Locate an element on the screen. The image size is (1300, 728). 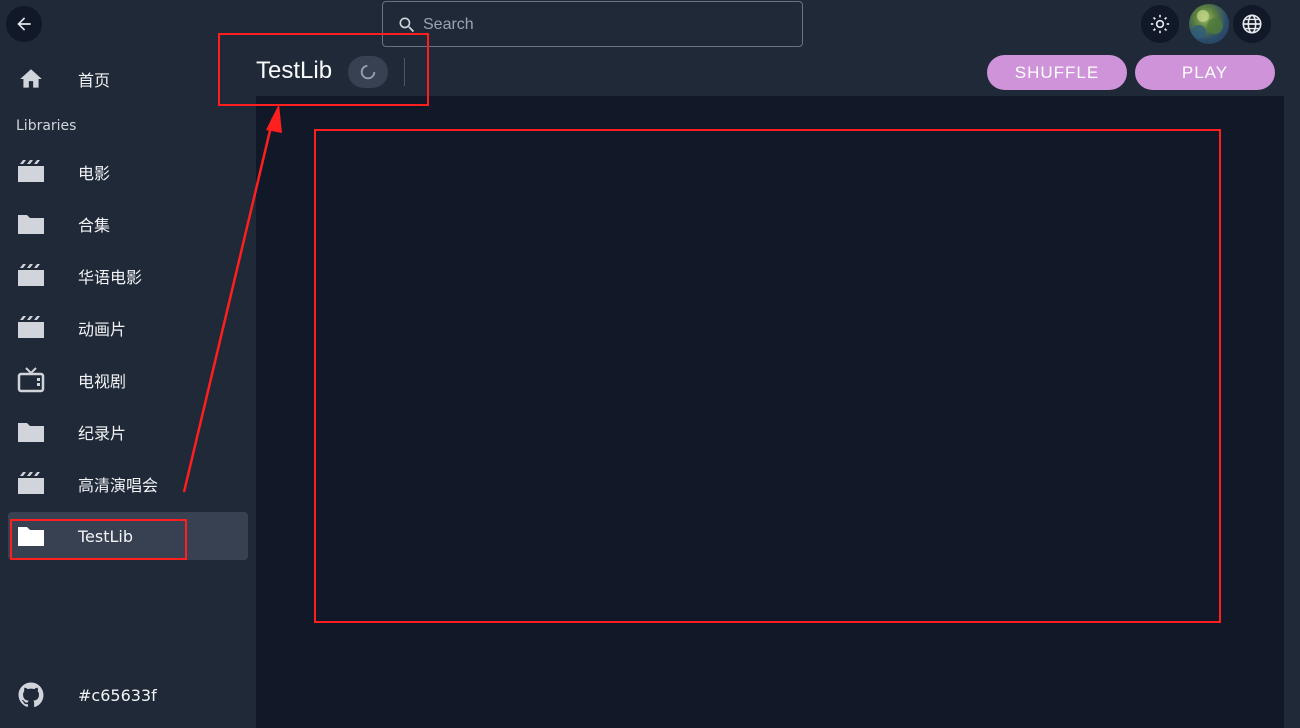
sidebar-footer-link: #c65633f is located at coordinates (128, 695).